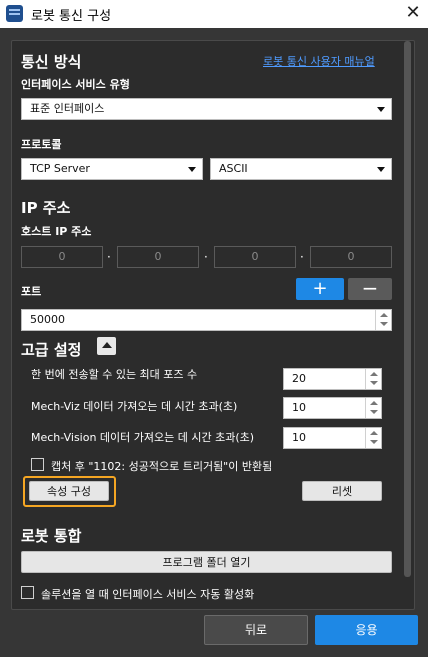 The width and height of the screenshot is (428, 657). I want to click on auto-enable-checkbox, so click(27, 592).